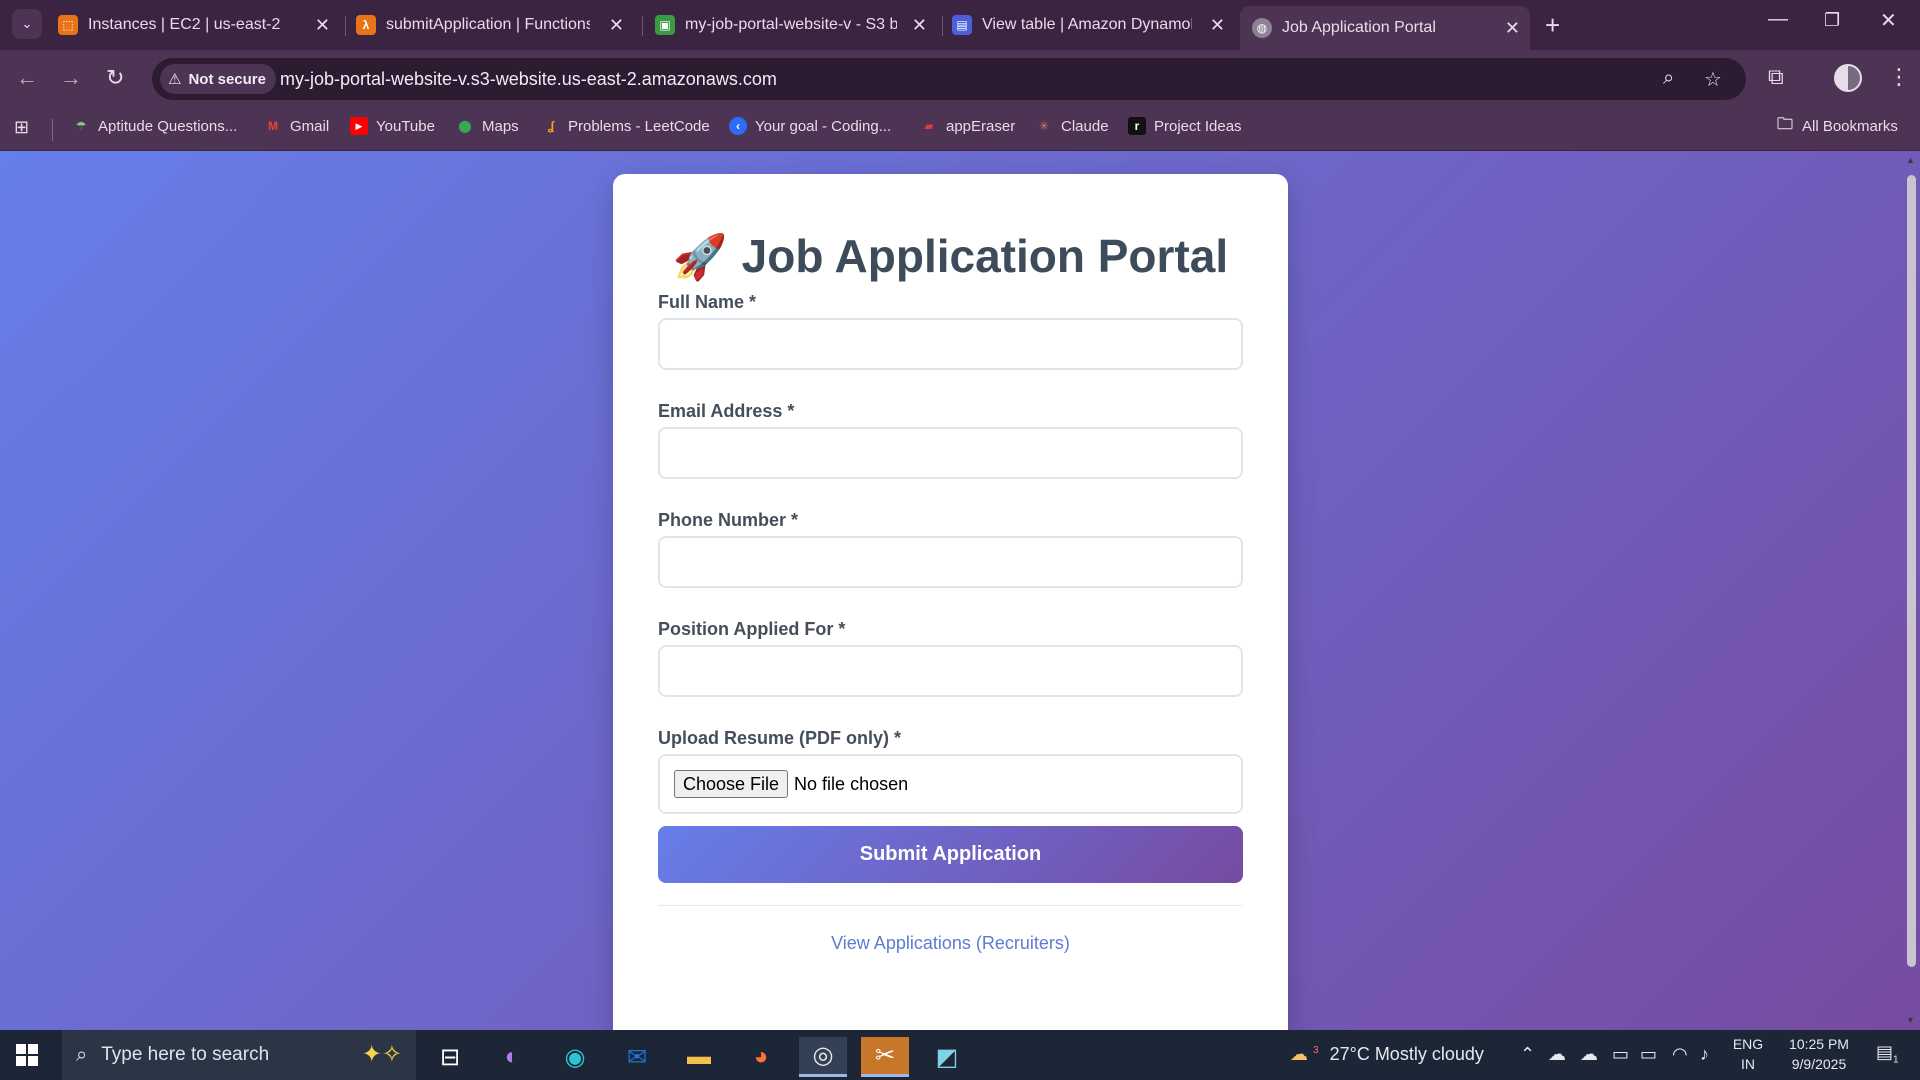 This screenshot has height=1080, width=1920. What do you see at coordinates (27, 1055) in the screenshot?
I see `windows-start-icon` at bounding box center [27, 1055].